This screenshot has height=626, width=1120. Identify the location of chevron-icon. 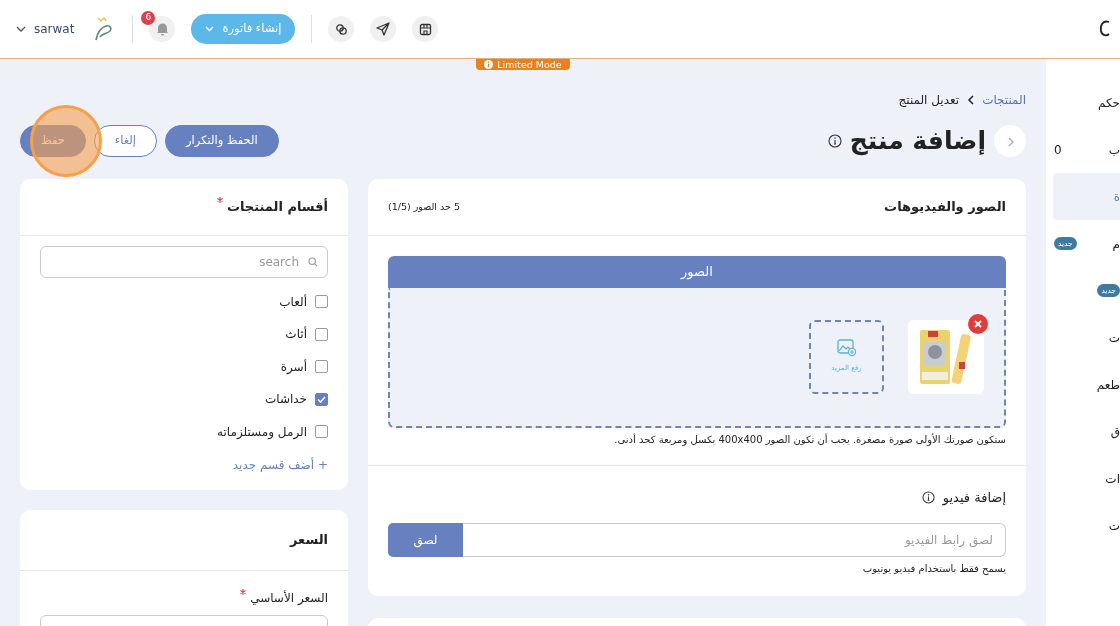
(971, 100).